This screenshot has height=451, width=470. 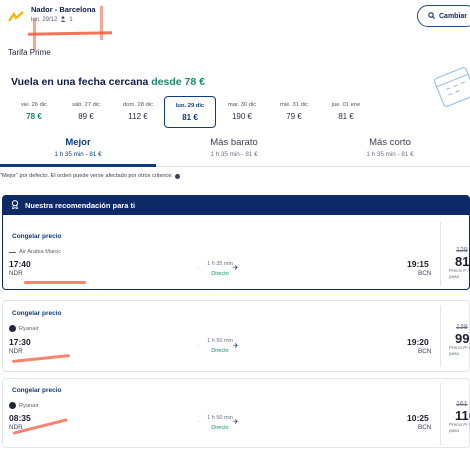 I want to click on date-option: sáb. 27 dic 89 €, so click(x=86, y=112).